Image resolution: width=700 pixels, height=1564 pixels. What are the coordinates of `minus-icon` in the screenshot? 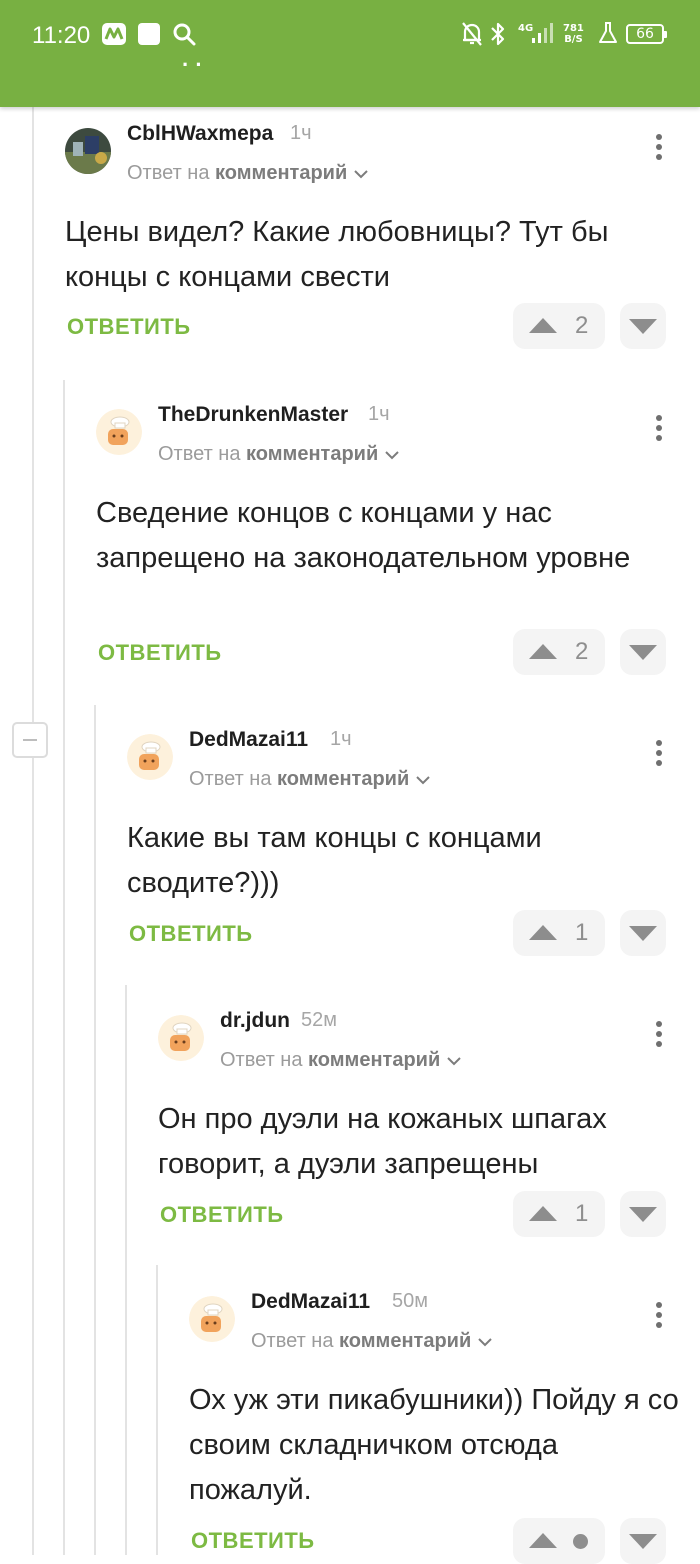 It's located at (30, 740).